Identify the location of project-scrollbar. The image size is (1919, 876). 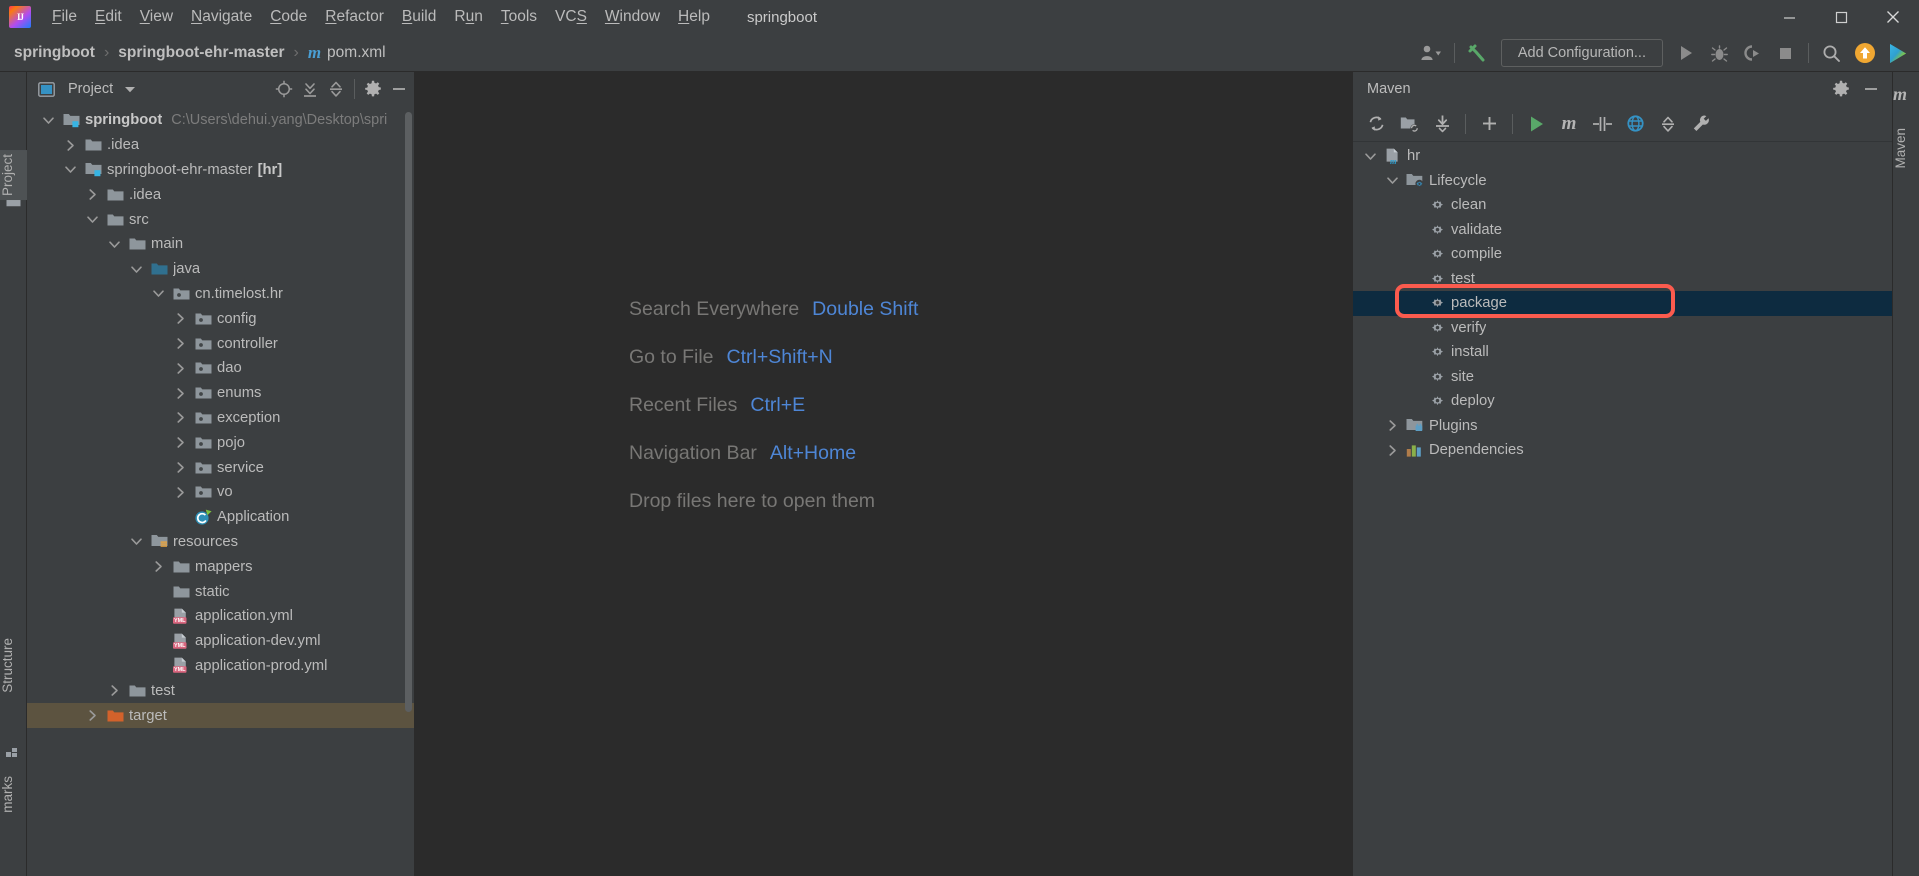
(408, 432).